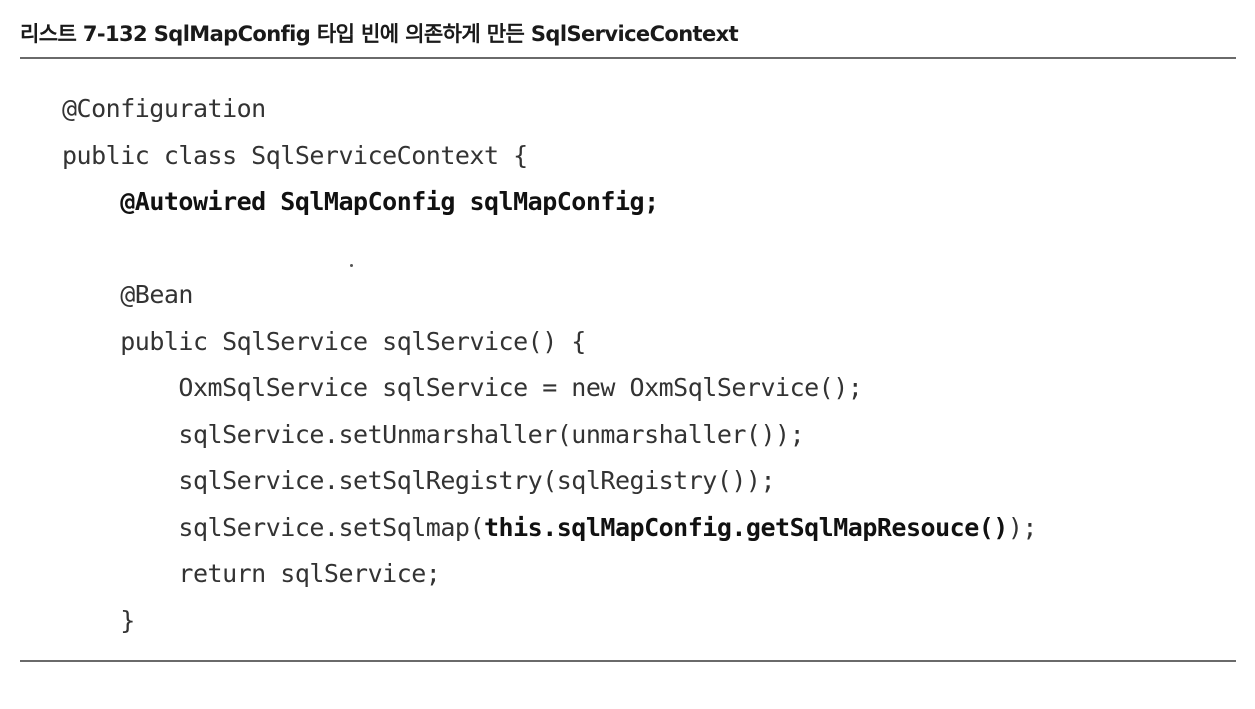 Image resolution: width=1255 pixels, height=709 pixels. What do you see at coordinates (549, 156) in the screenshot?
I see `code-line-2: public class SqlServiceContext {` at bounding box center [549, 156].